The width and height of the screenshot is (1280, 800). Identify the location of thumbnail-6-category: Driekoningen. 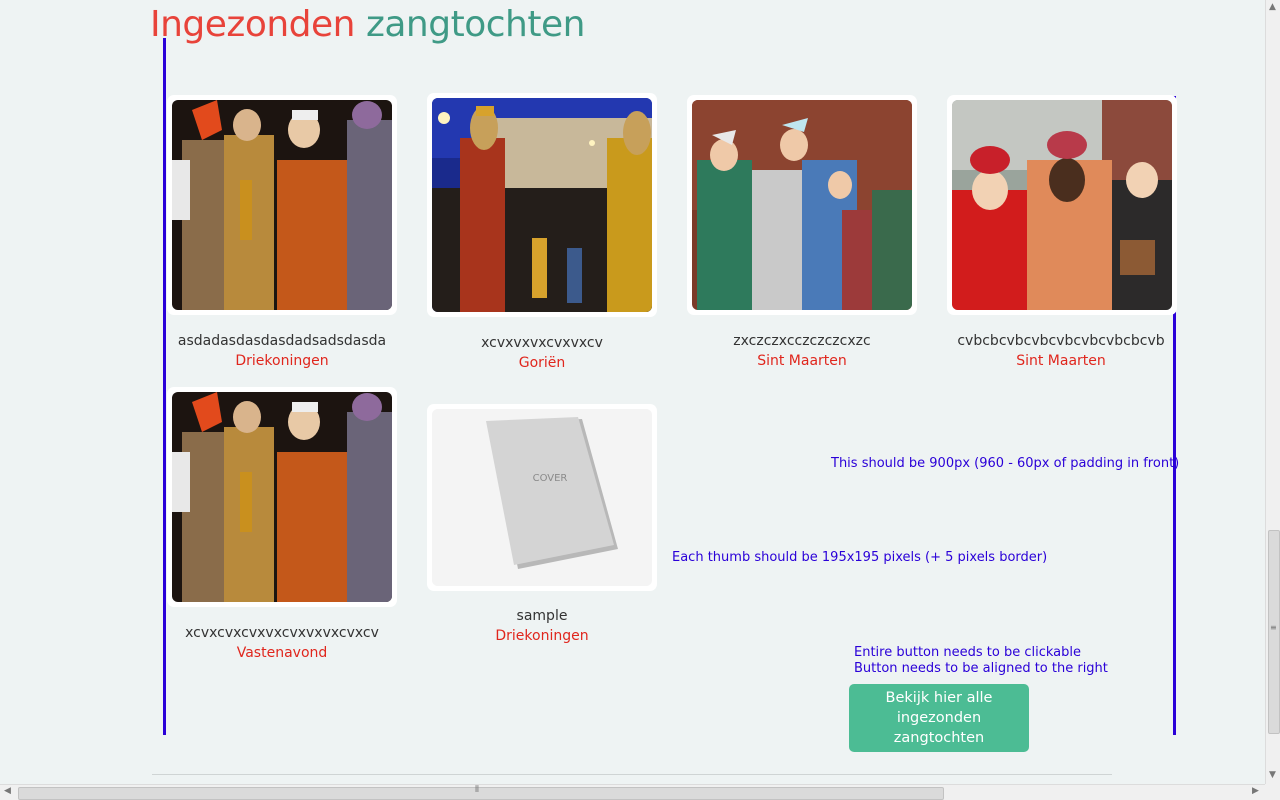
(542, 636).